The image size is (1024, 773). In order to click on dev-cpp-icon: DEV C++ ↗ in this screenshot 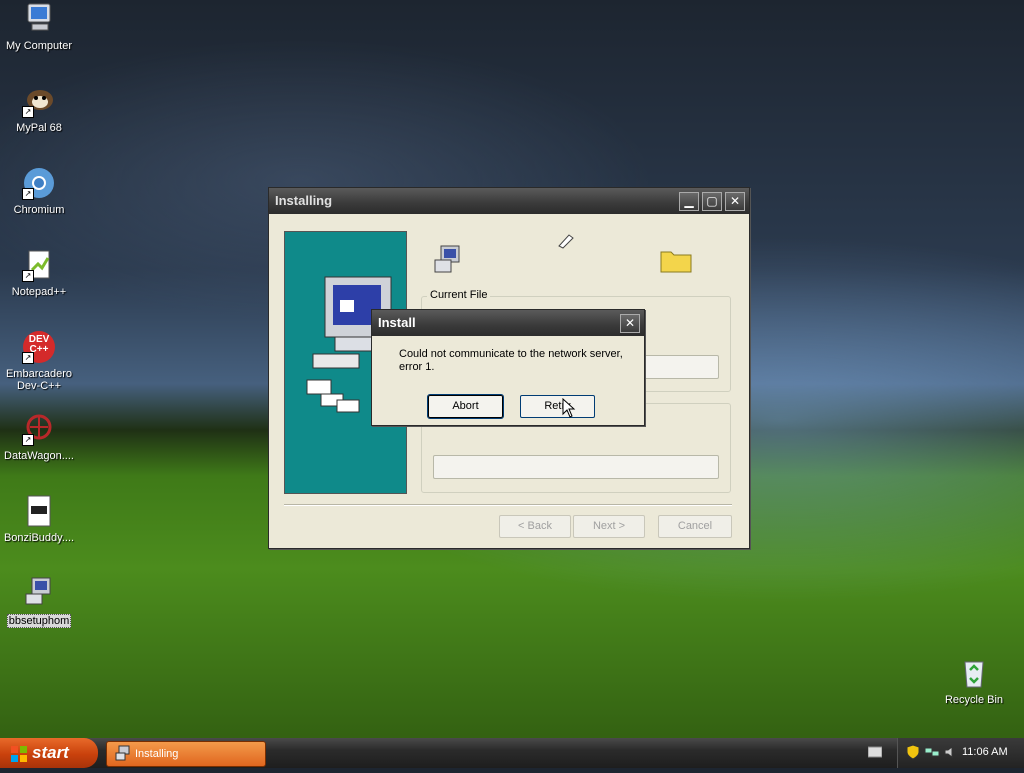, I will do `click(39, 347)`.